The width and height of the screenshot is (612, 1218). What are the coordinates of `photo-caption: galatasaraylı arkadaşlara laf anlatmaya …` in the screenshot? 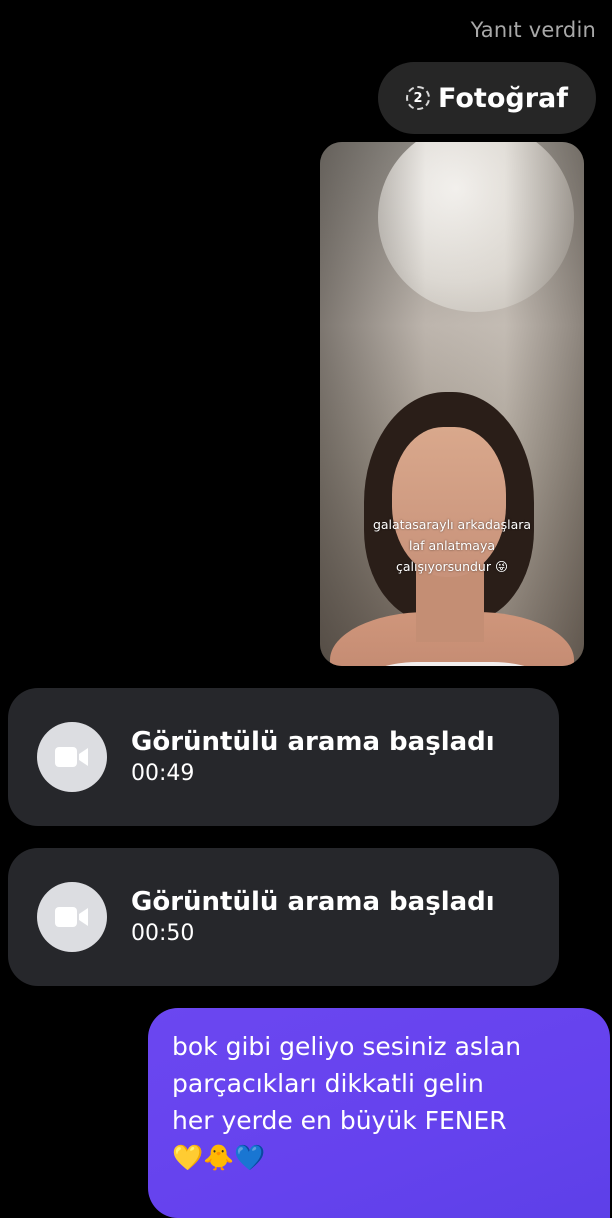 It's located at (452, 545).